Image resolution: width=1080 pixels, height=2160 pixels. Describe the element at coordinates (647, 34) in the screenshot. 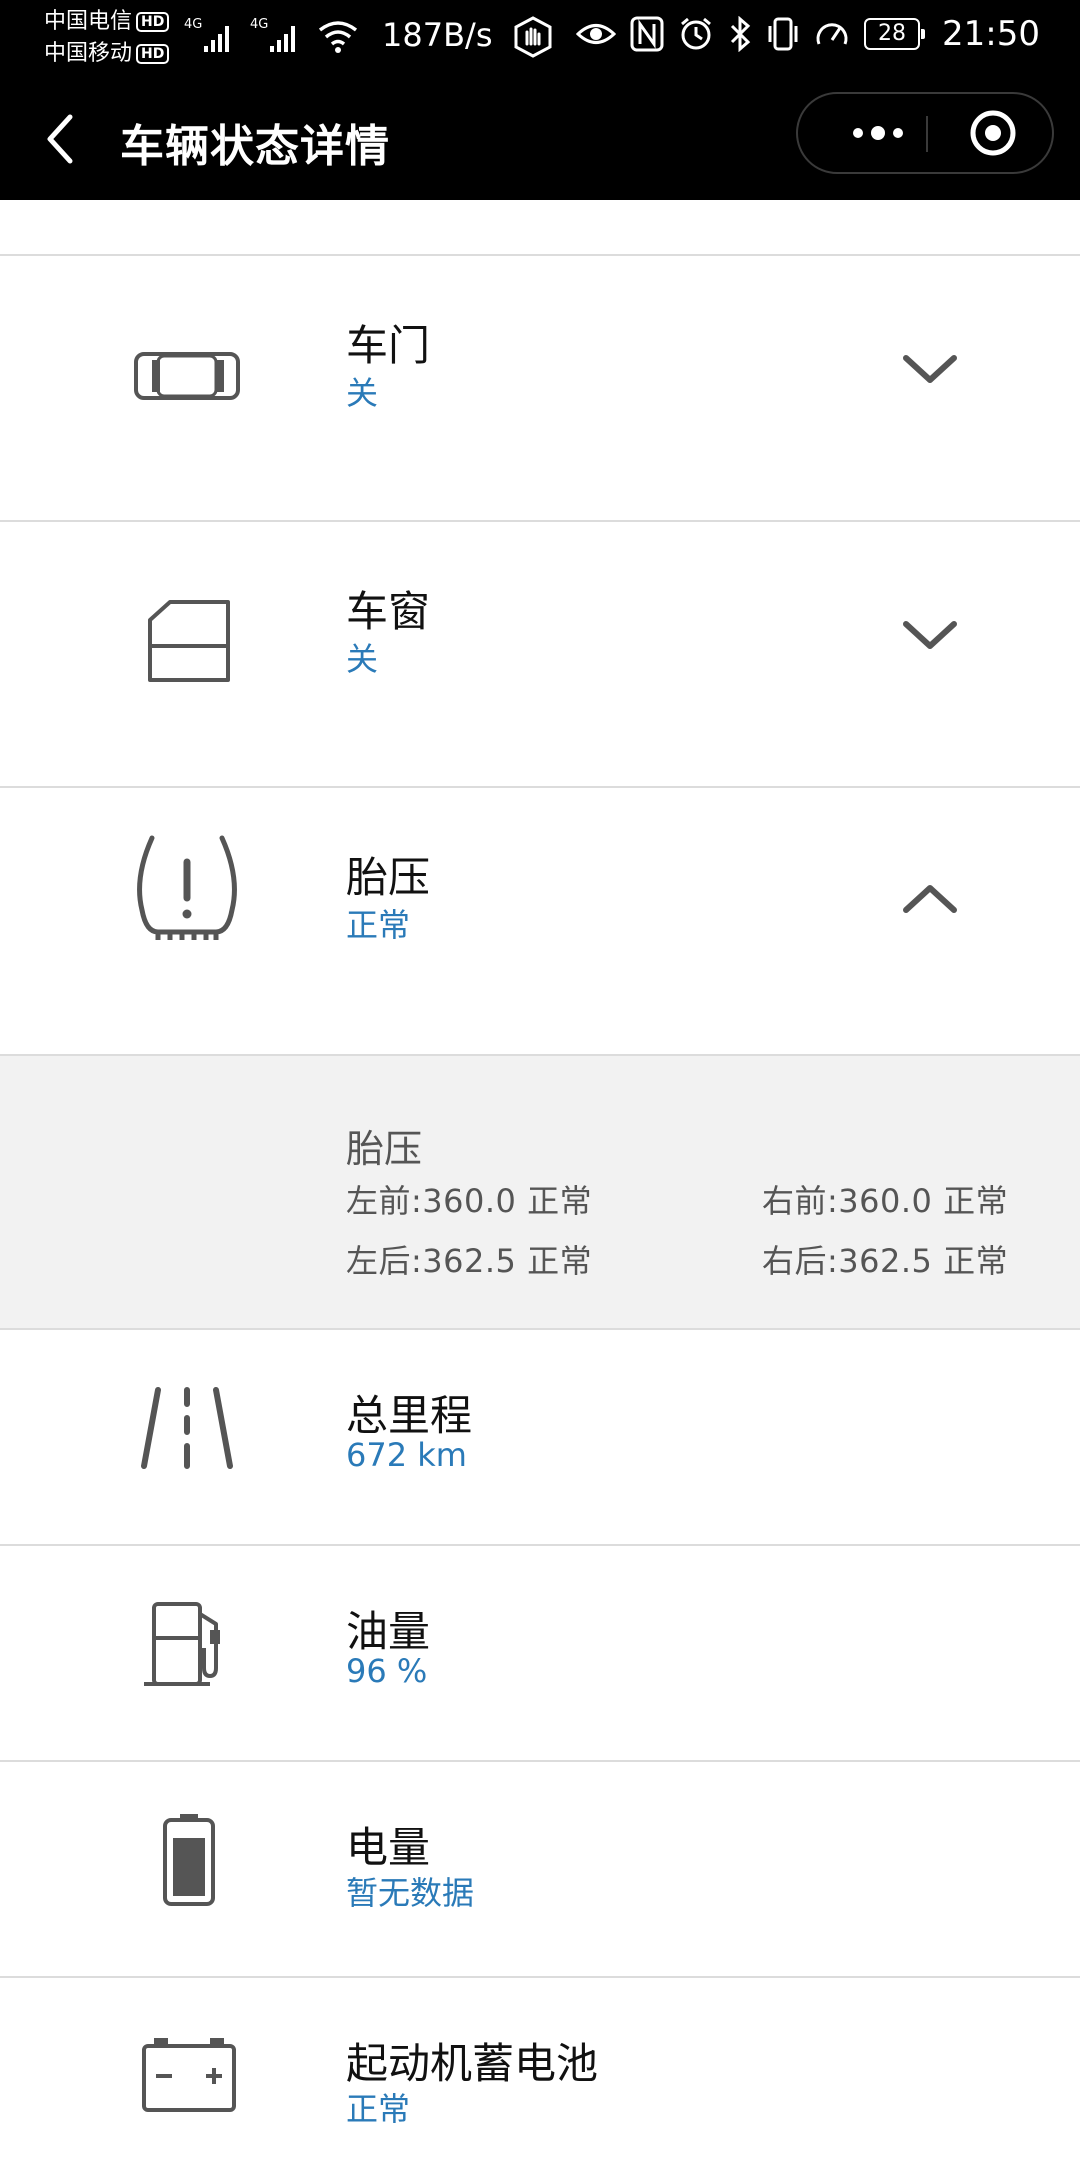

I see `nfc-icon` at that location.